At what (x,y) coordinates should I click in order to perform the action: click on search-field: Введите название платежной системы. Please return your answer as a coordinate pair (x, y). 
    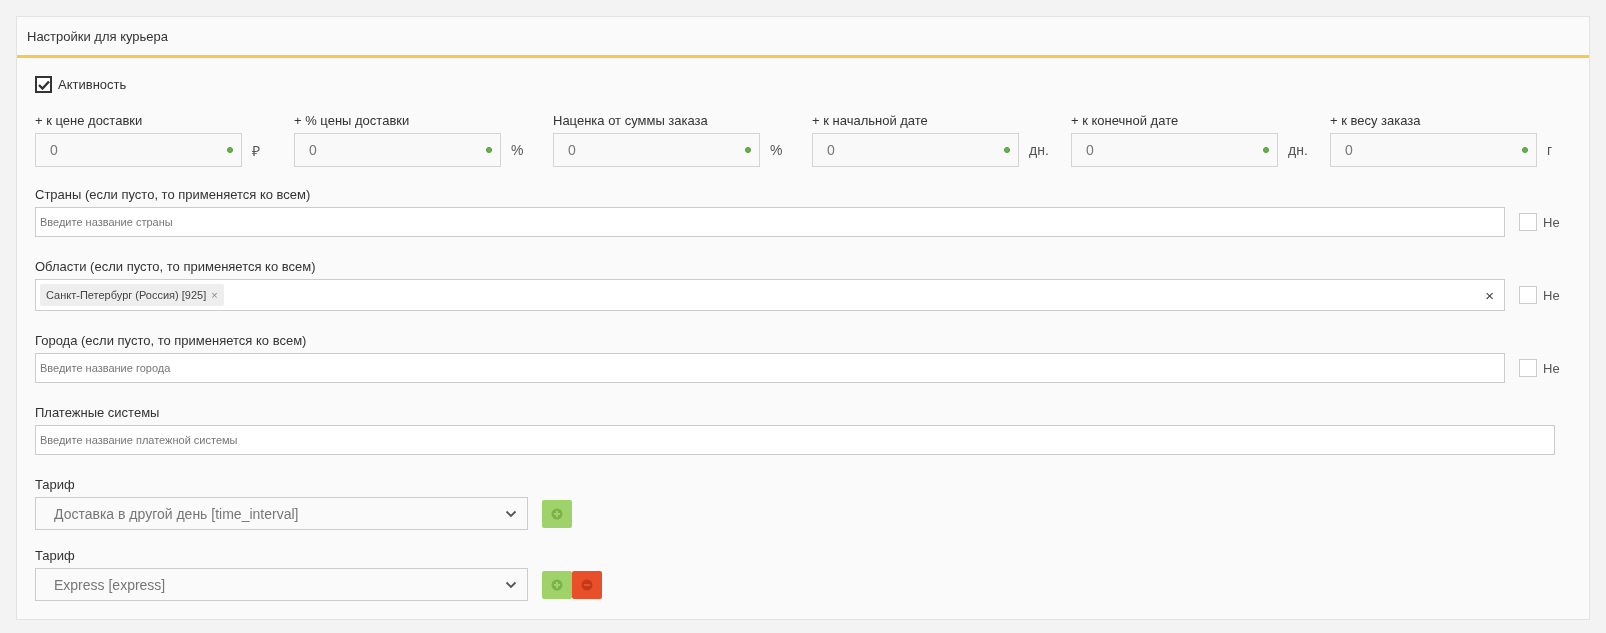
    Looking at the image, I should click on (795, 440).